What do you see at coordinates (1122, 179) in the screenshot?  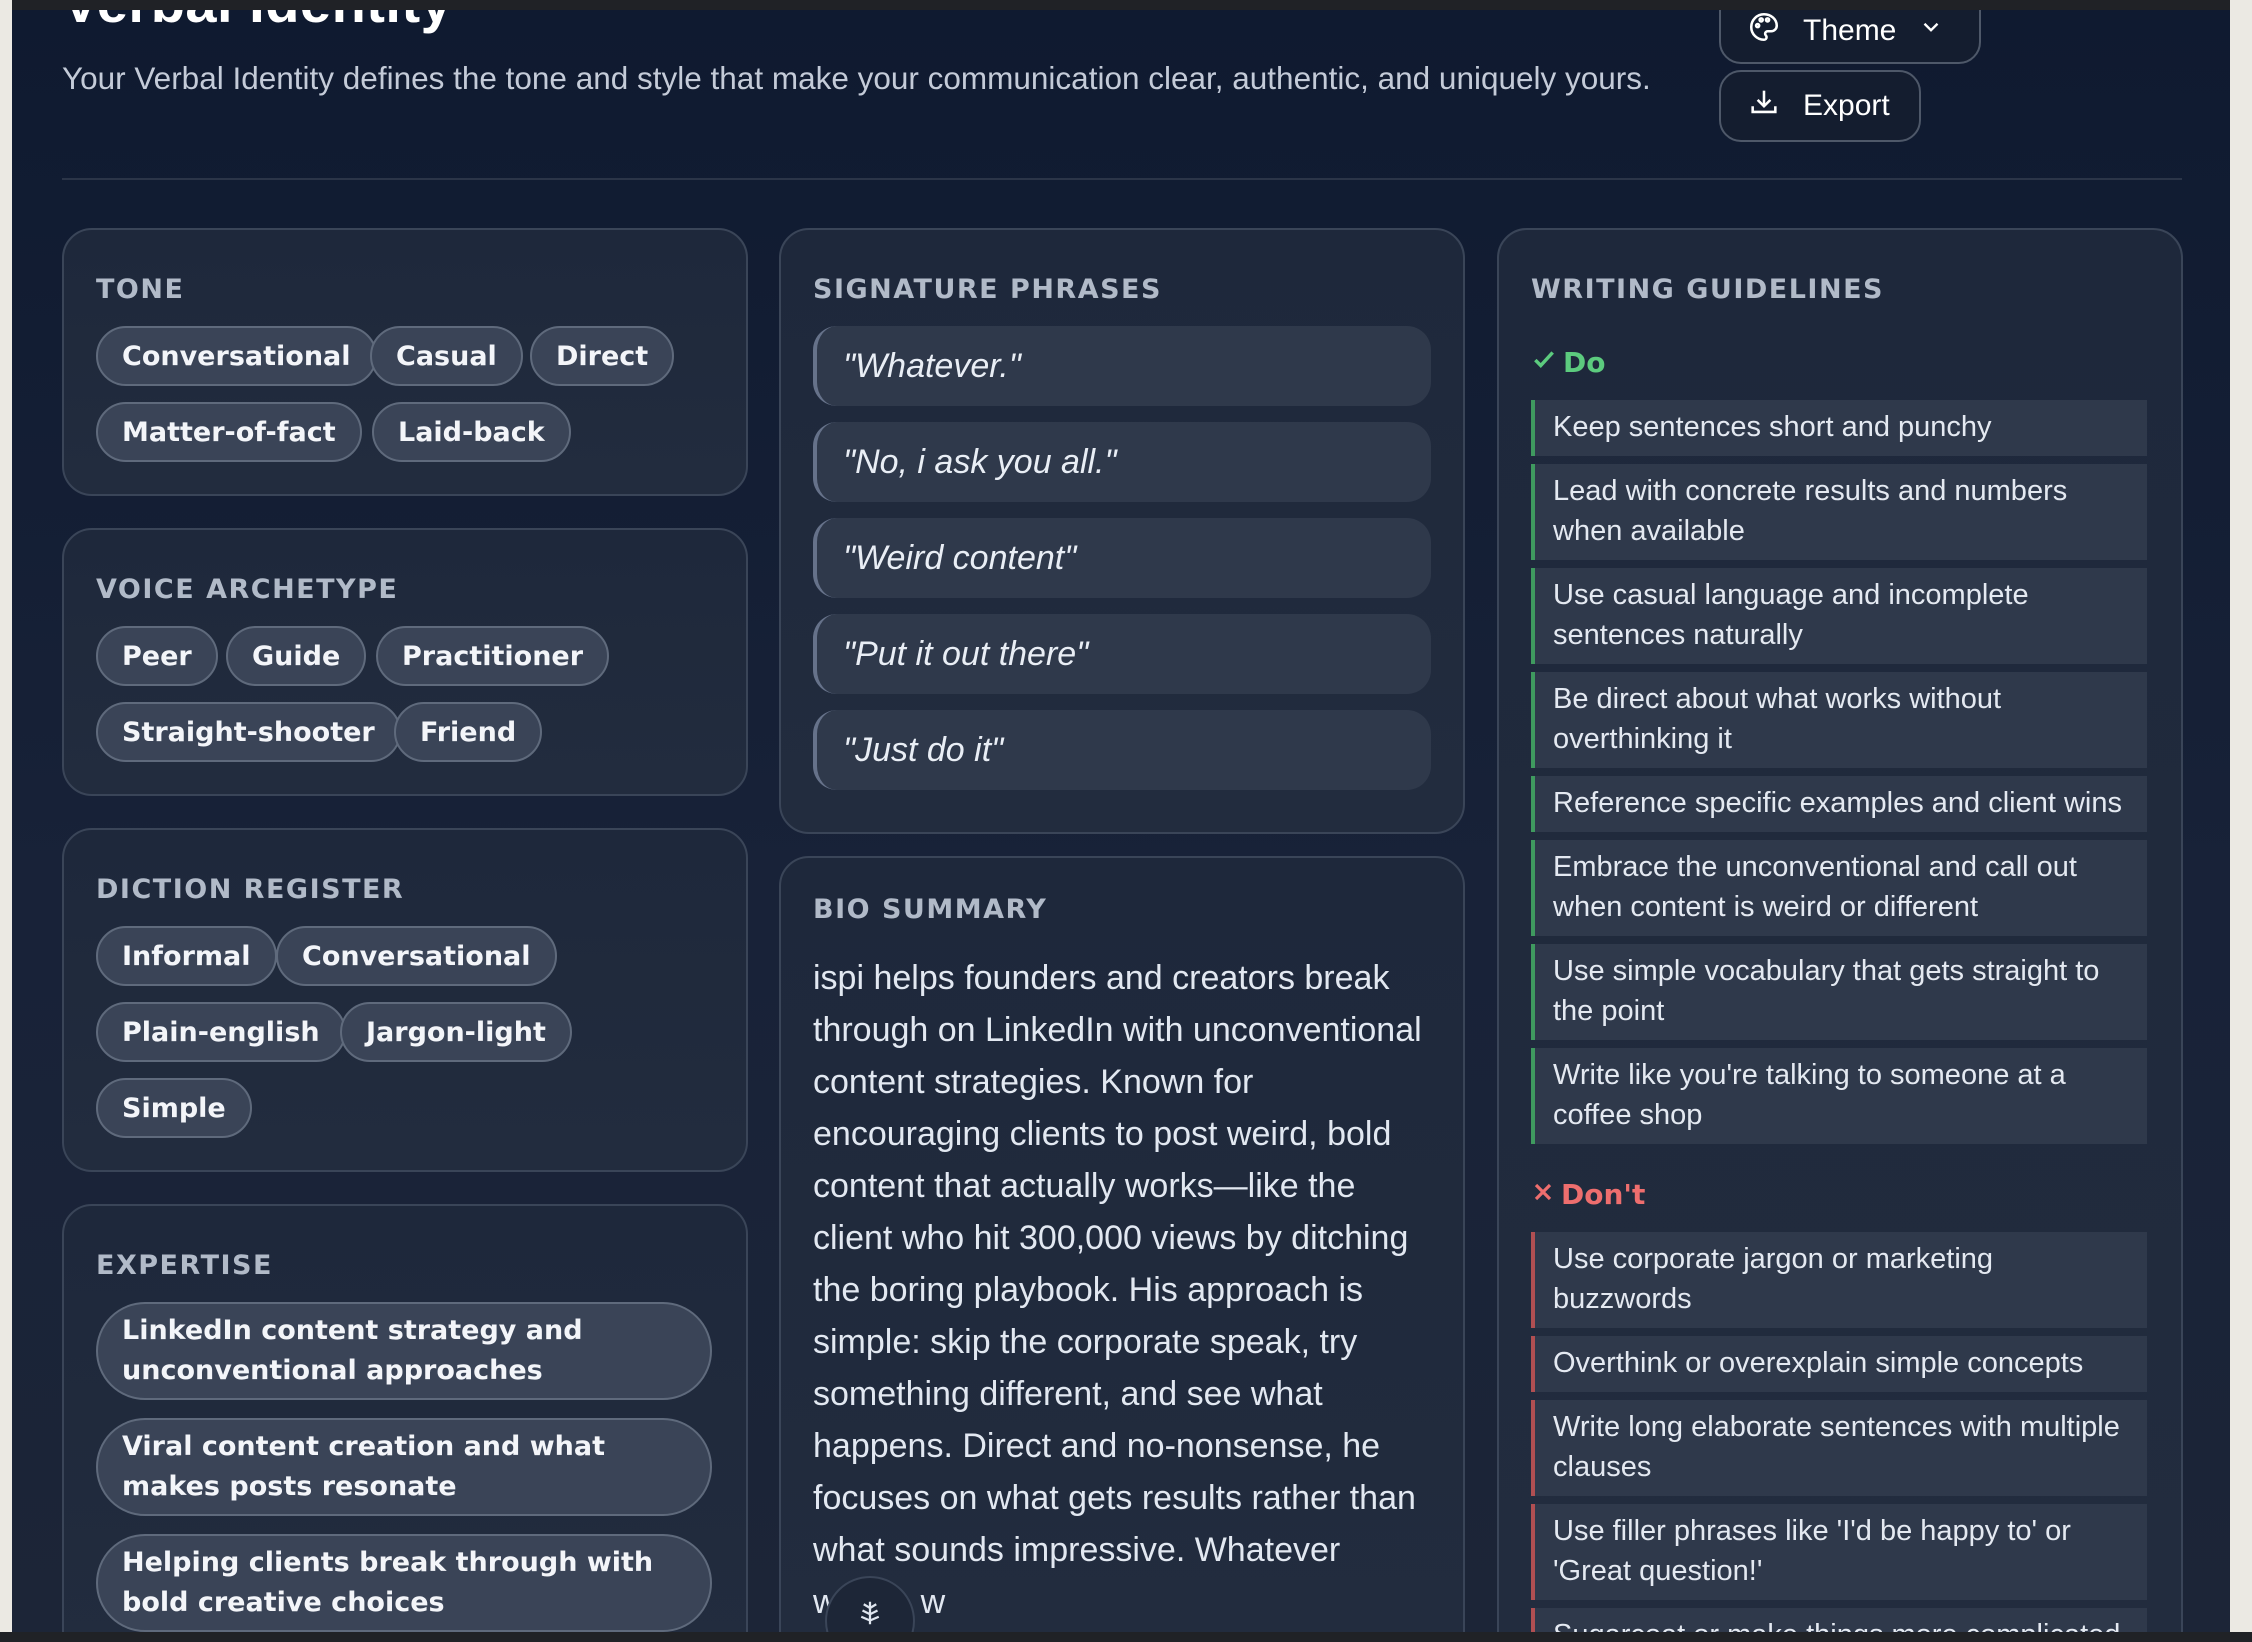 I see `header-divider` at bounding box center [1122, 179].